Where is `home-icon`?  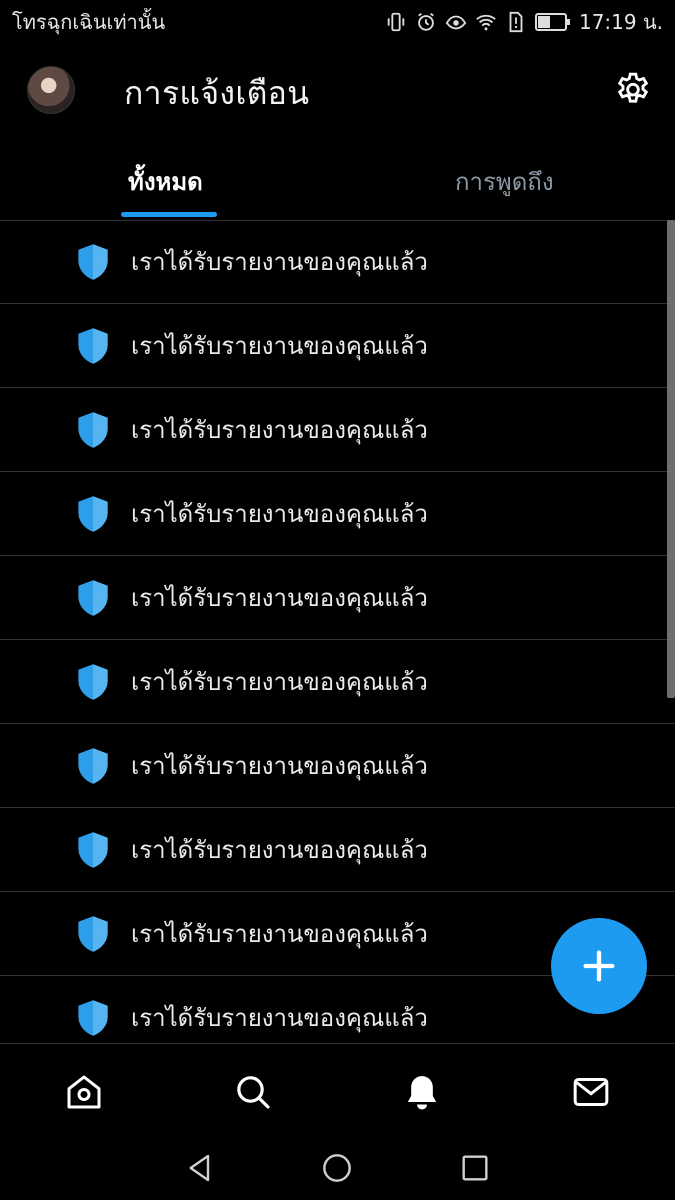
home-icon is located at coordinates (84, 1092).